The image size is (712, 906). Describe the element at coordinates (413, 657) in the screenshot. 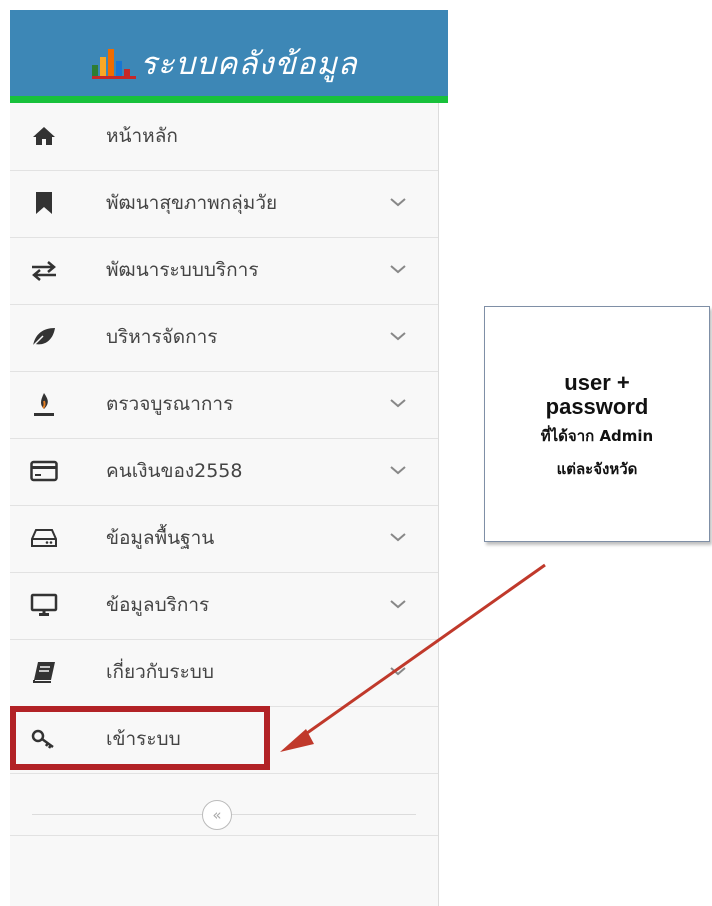

I see `pointer-arrow` at that location.